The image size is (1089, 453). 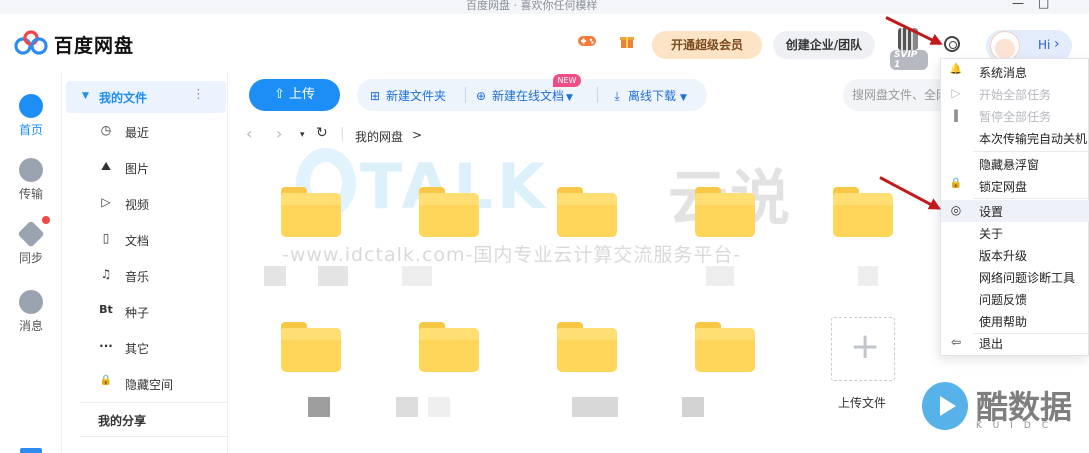 What do you see at coordinates (279, 94) in the screenshot?
I see `upload-icon: ⇧` at bounding box center [279, 94].